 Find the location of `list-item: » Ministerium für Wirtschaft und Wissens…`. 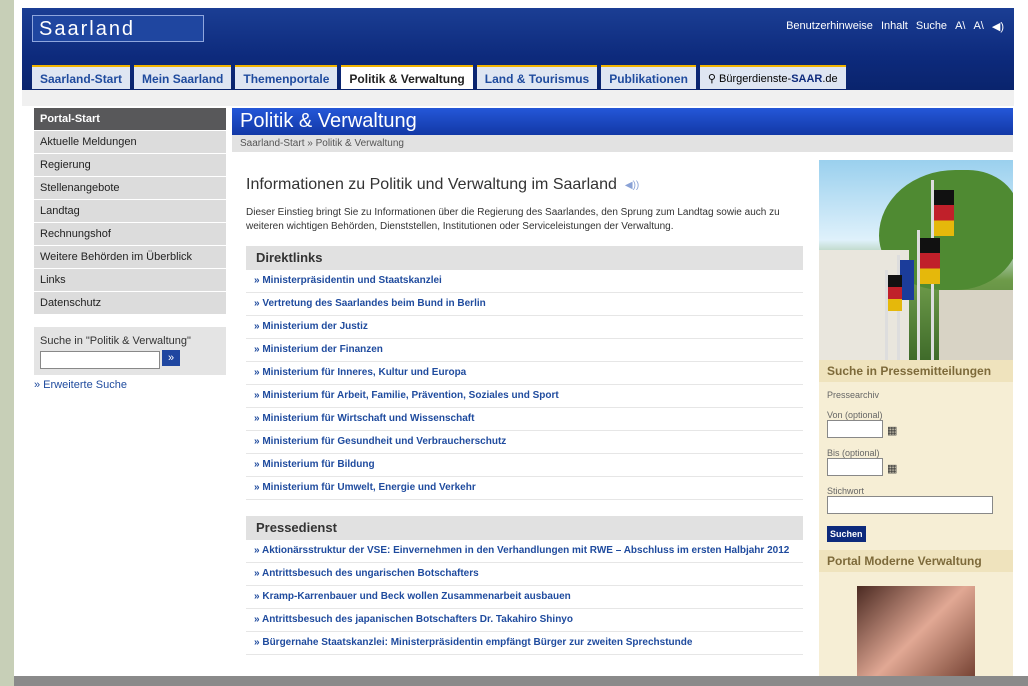

list-item: » Ministerium für Wirtschaft und Wissens… is located at coordinates (524, 419).